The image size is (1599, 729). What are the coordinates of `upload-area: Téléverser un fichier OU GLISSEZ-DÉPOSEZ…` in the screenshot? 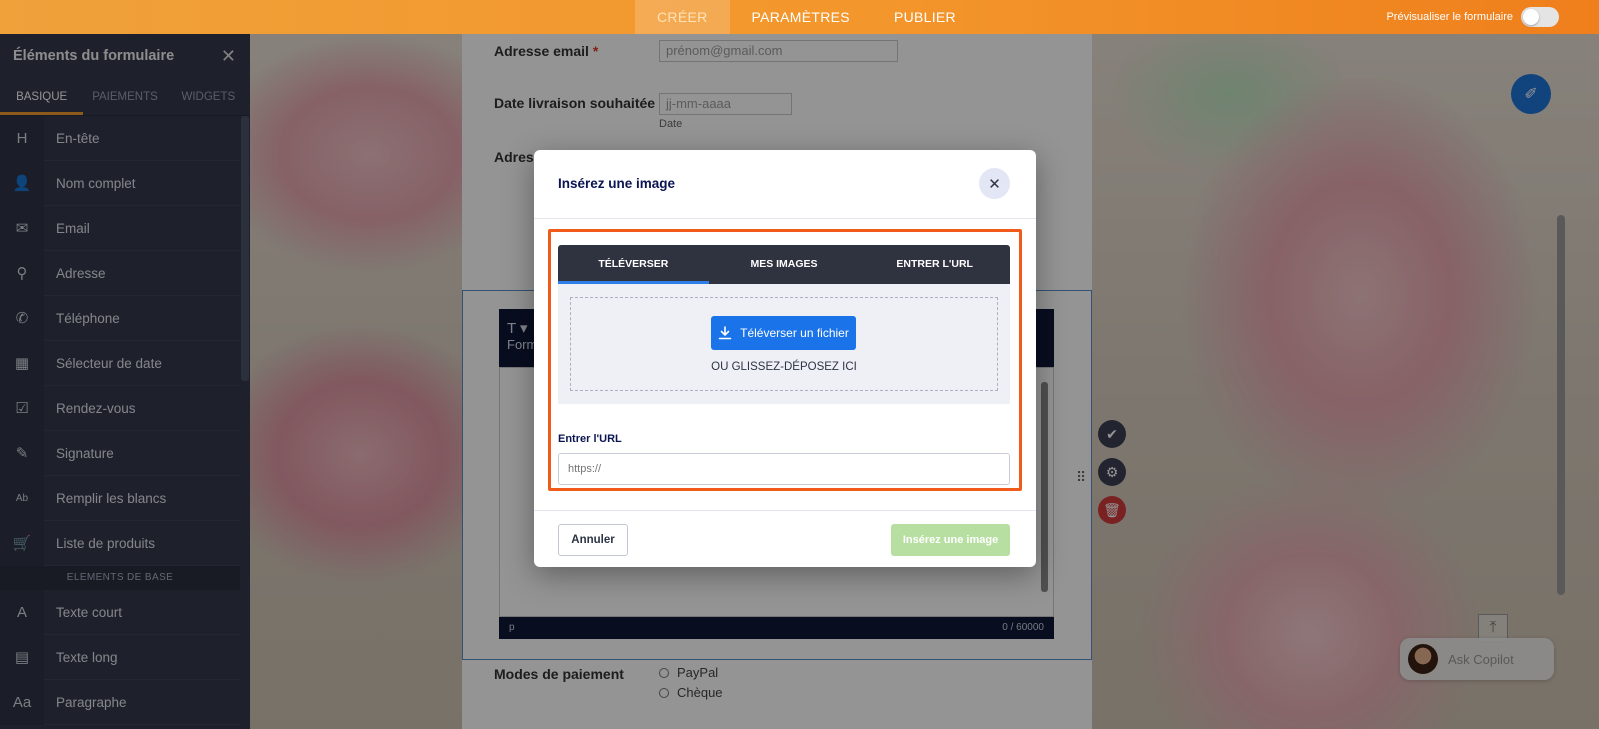 It's located at (784, 344).